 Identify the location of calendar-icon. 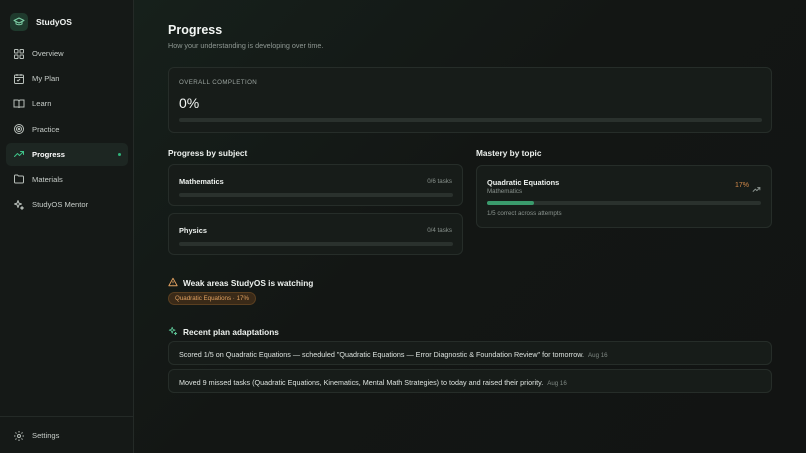
(18, 78).